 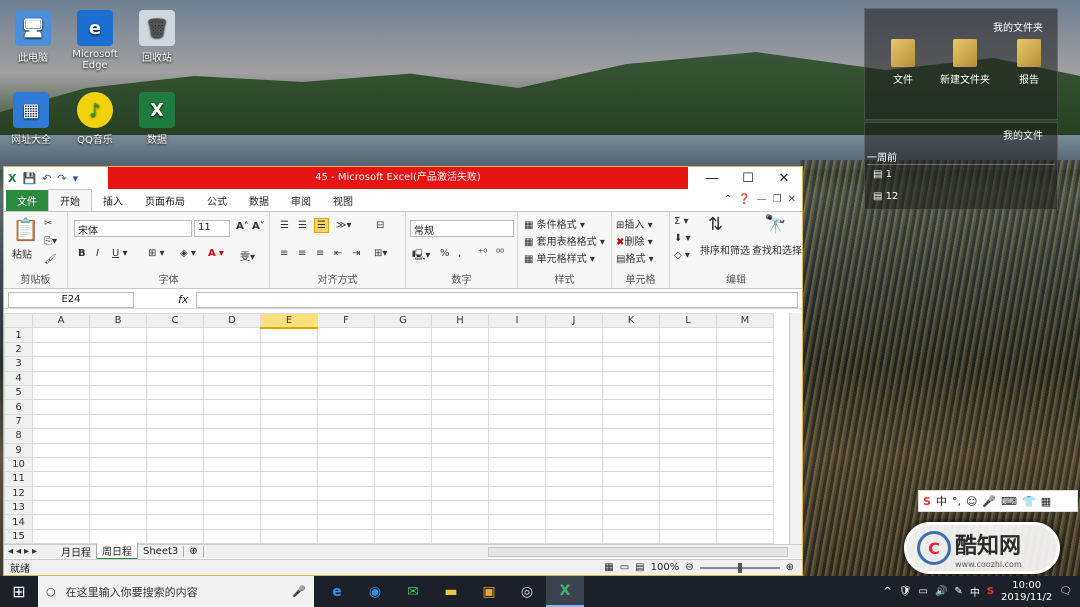 What do you see at coordinates (958, 591) in the screenshot?
I see `pen-icon: ✎` at bounding box center [958, 591].